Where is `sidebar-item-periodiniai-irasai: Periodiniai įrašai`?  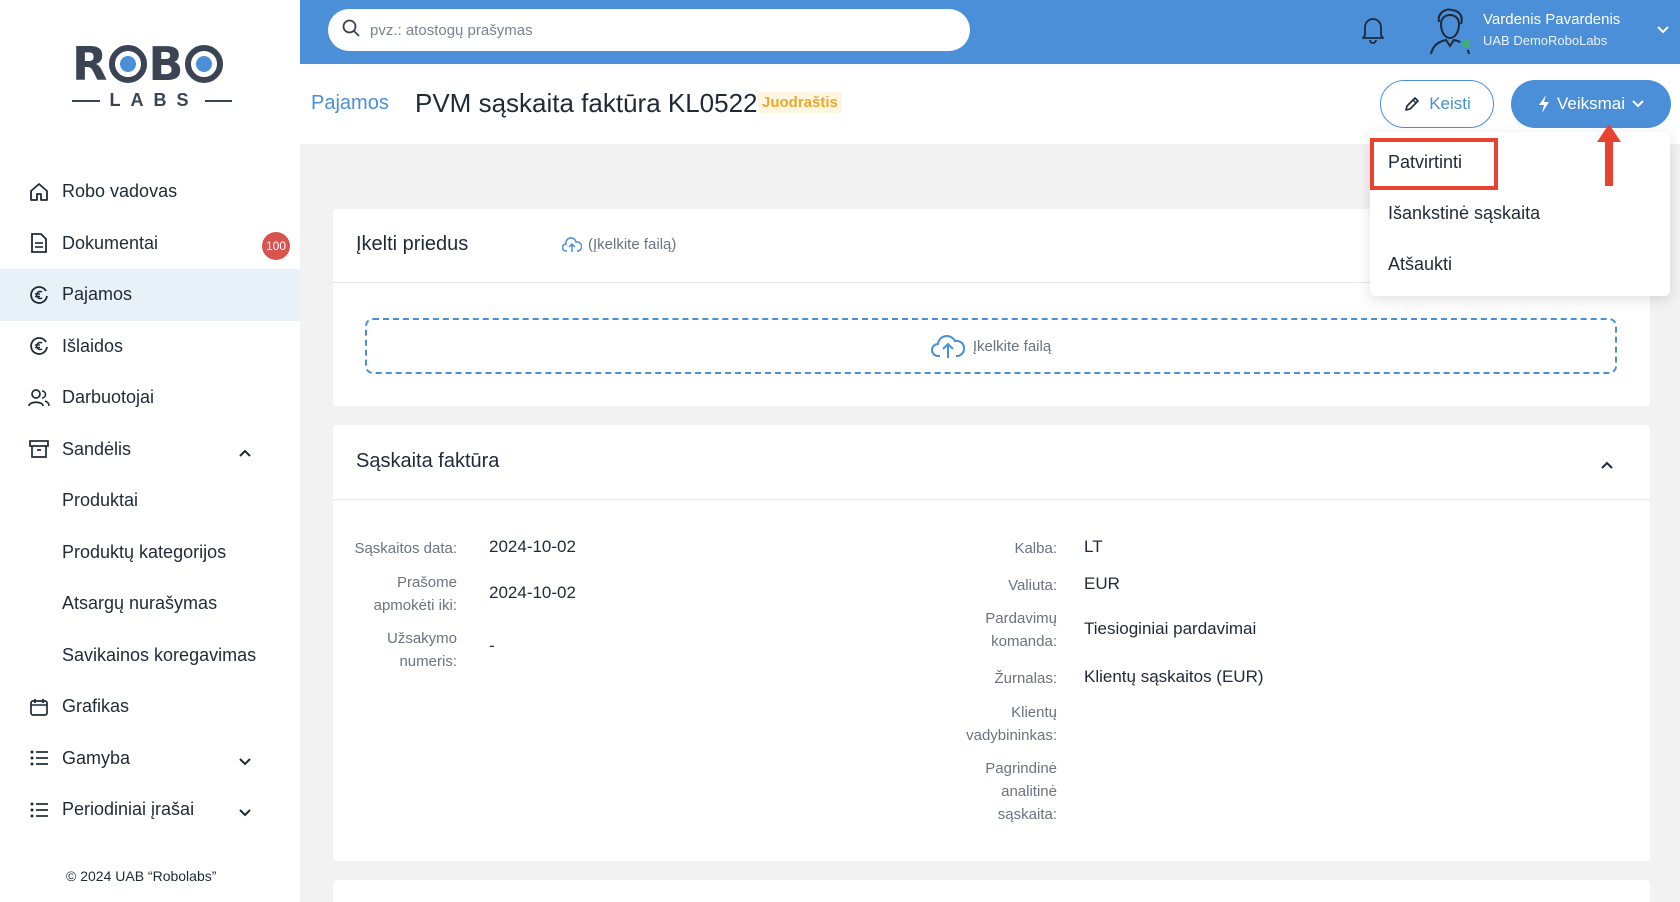
sidebar-item-periodiniai-irasai: Periodiniai įrašai is located at coordinates (150, 810).